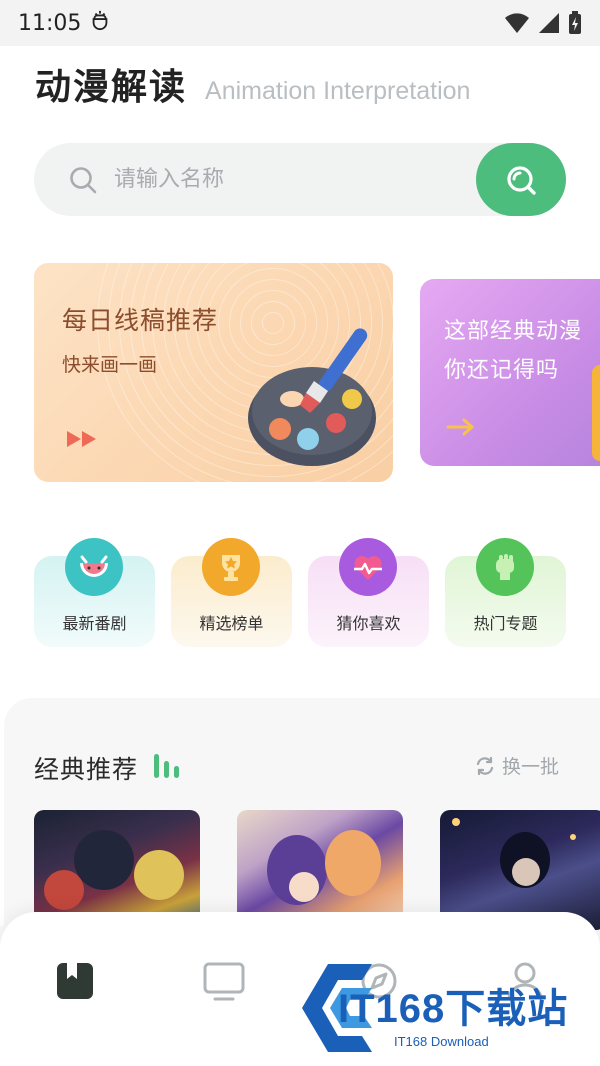 The width and height of the screenshot is (600, 1066). What do you see at coordinates (513, 331) in the screenshot?
I see `banner2-line1: 这部经典动漫` at bounding box center [513, 331].